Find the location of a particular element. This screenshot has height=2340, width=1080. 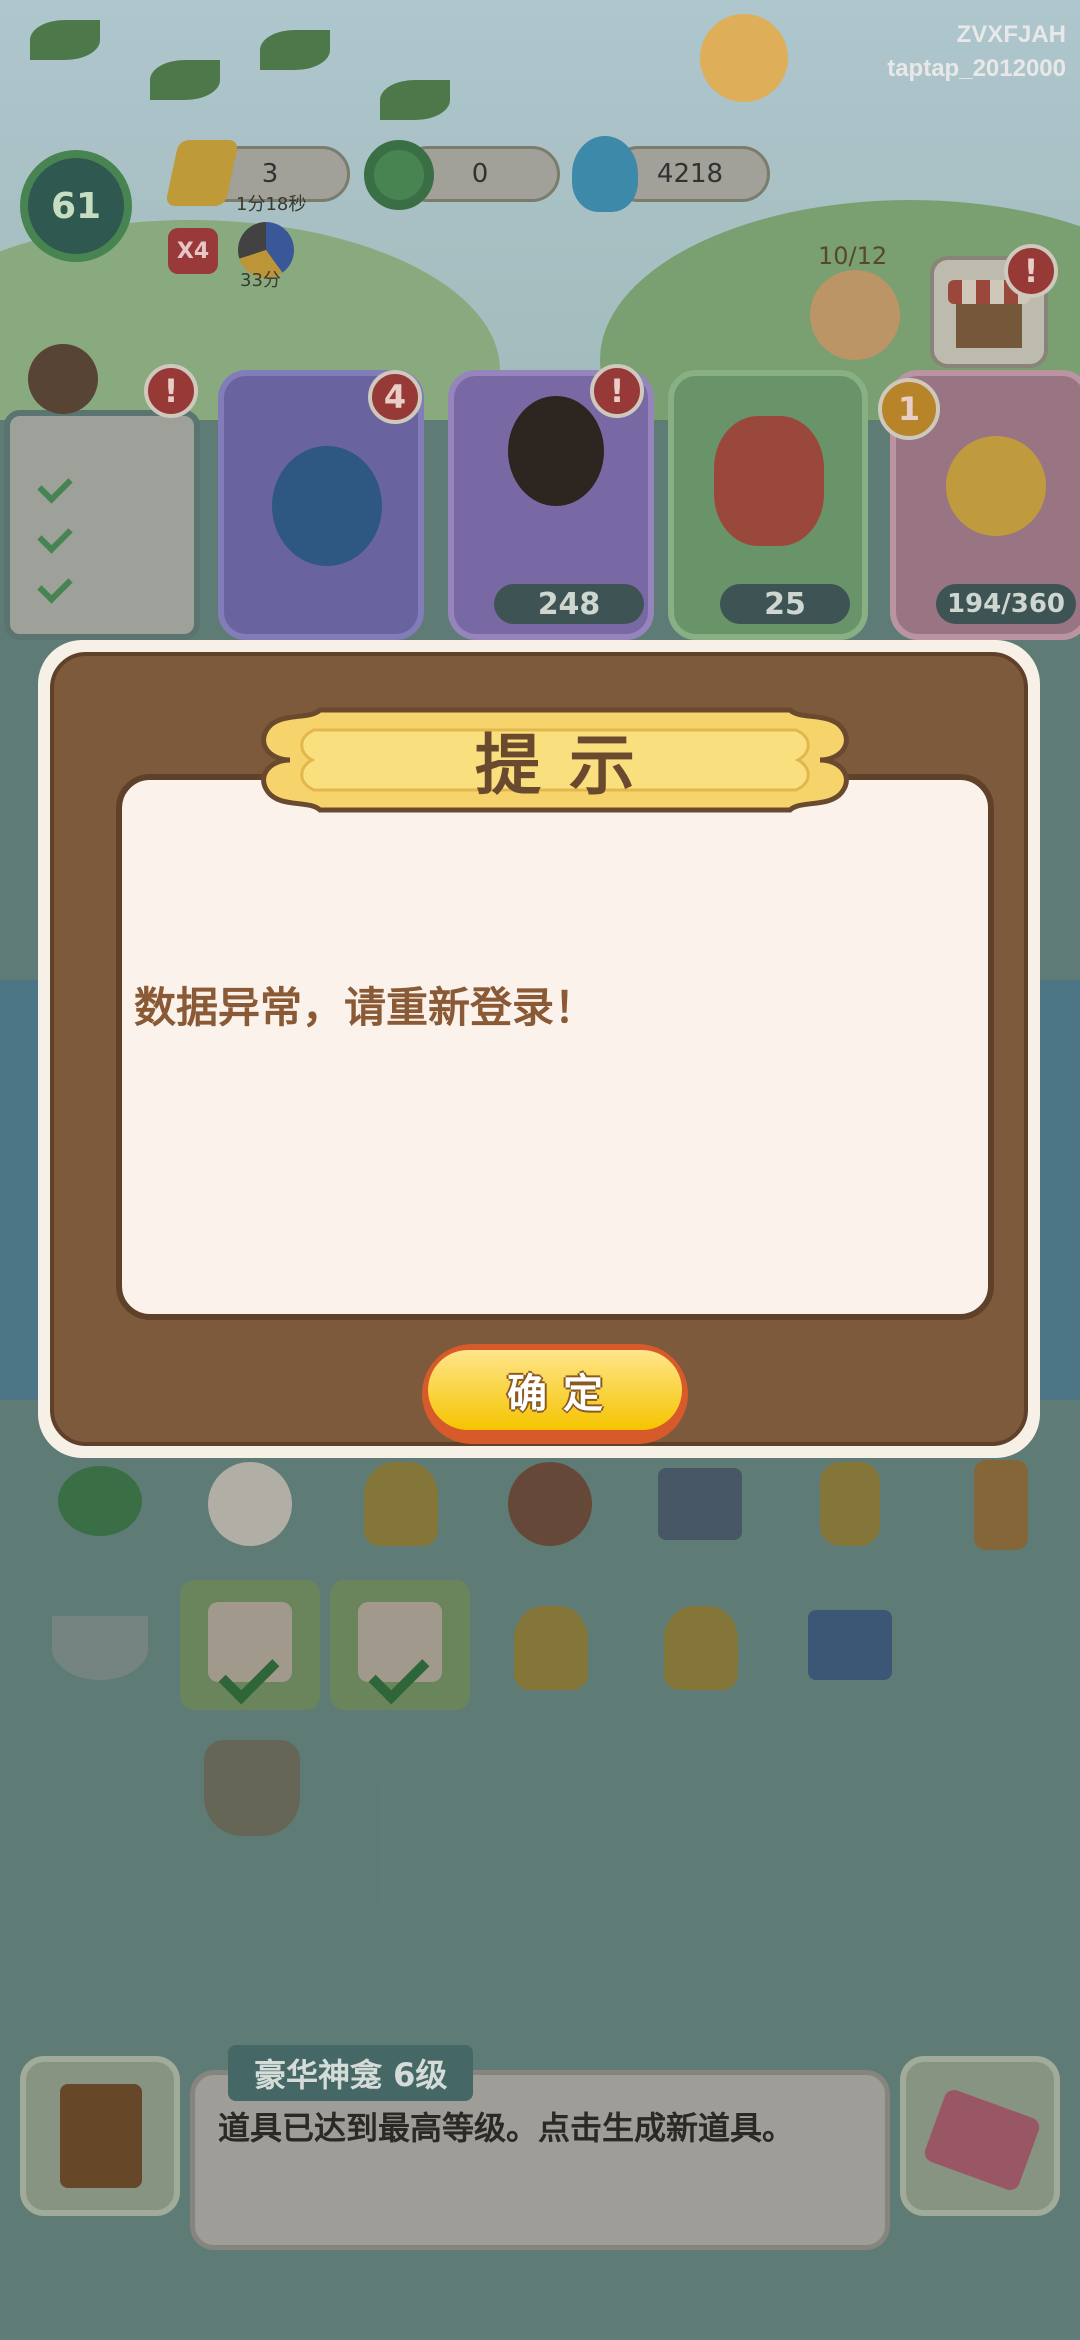

title-plate-label: 提示 is located at coordinates (555, 760).